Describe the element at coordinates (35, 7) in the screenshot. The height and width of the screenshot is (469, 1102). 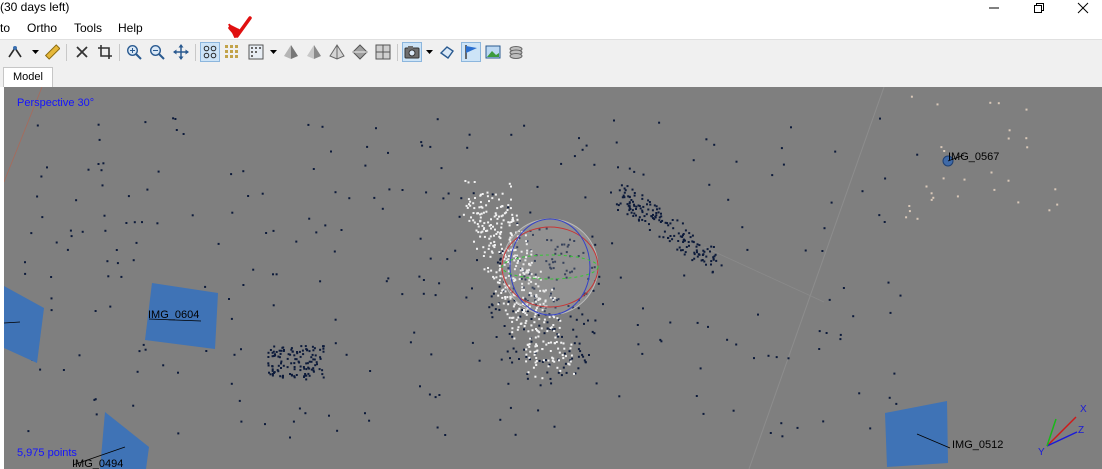
I see `window-title: (30 days left)` at that location.